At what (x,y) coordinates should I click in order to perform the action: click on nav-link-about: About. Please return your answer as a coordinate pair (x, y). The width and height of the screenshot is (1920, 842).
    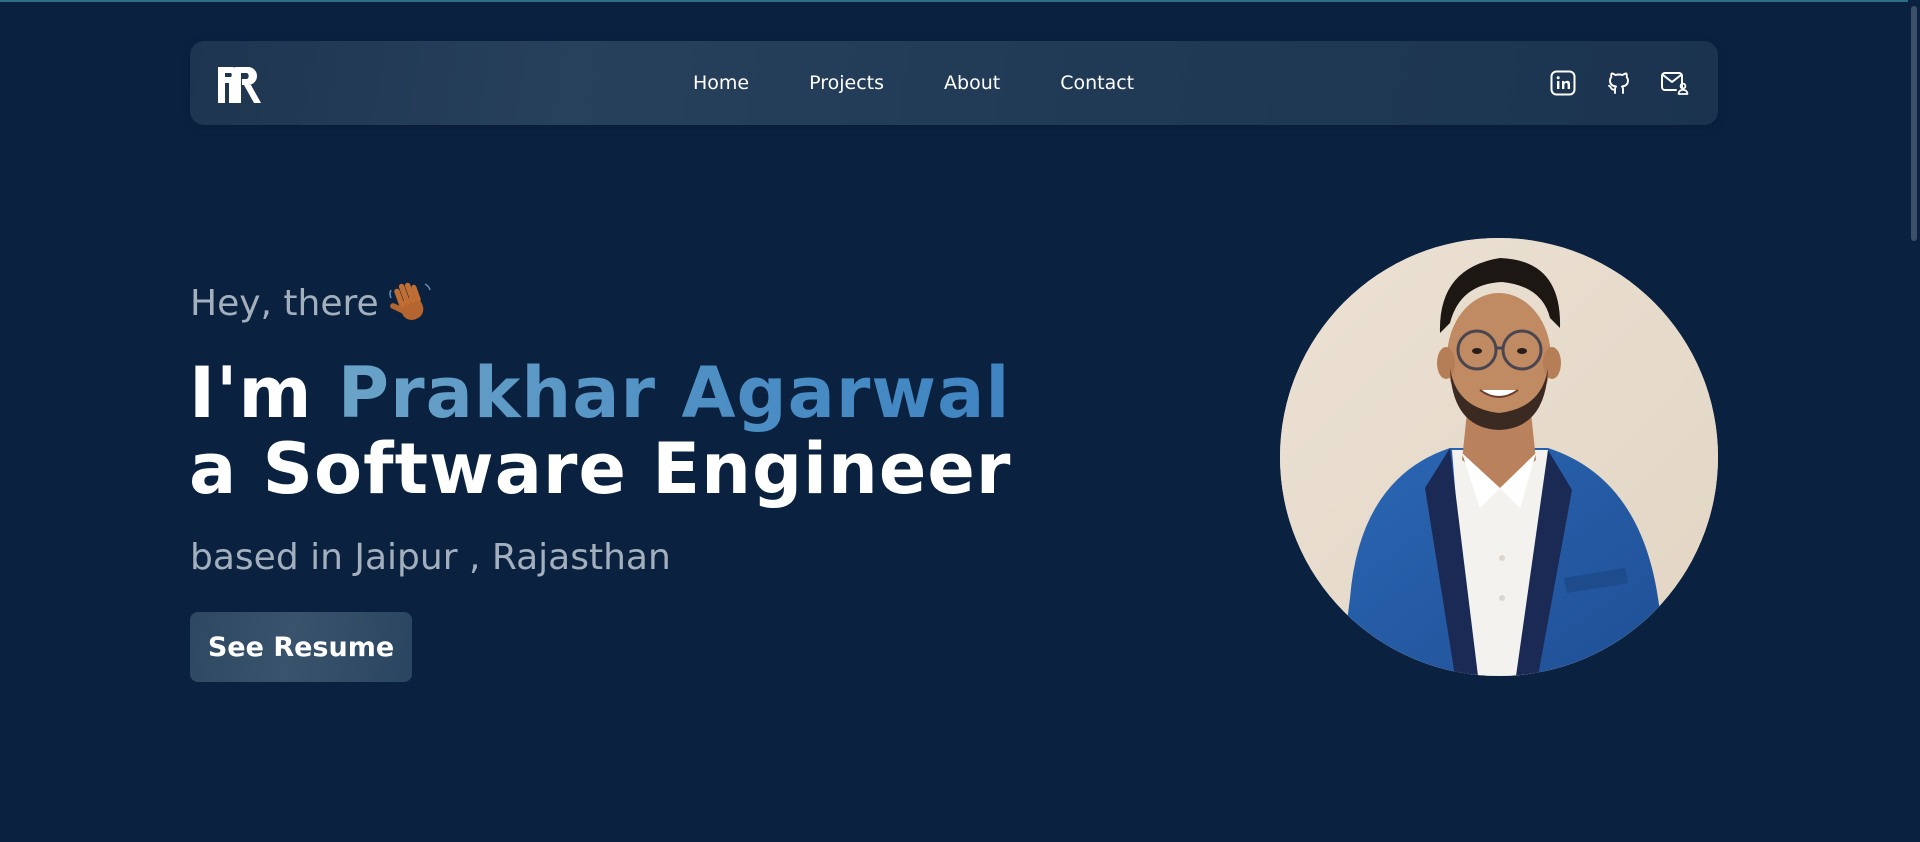
    Looking at the image, I should click on (972, 83).